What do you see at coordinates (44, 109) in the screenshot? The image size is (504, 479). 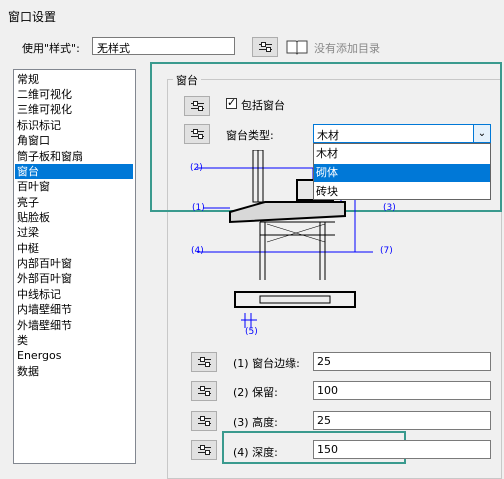 I see `list-item: 三维可视化` at bounding box center [44, 109].